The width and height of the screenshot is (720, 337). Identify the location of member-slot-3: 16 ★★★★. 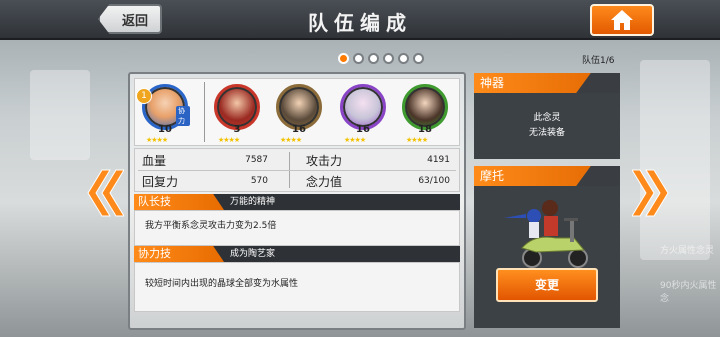
(299, 114).